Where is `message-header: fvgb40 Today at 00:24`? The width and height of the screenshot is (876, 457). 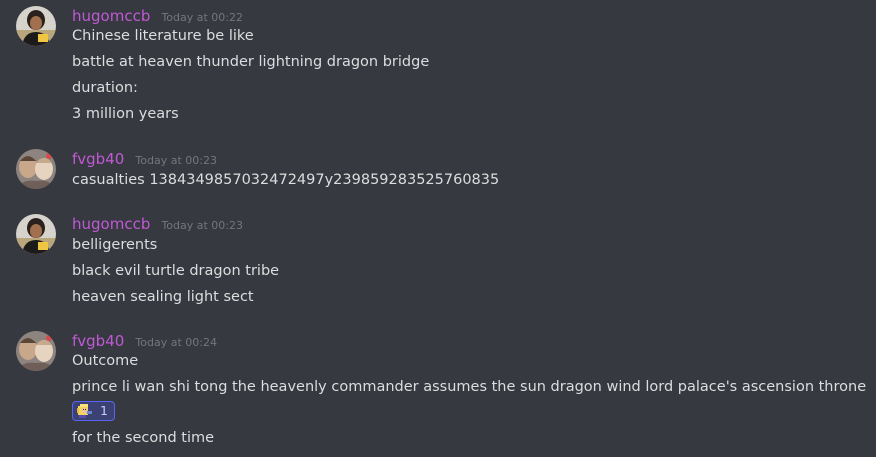
message-header: fvgb40 Today at 00:24 is located at coordinates (144, 341).